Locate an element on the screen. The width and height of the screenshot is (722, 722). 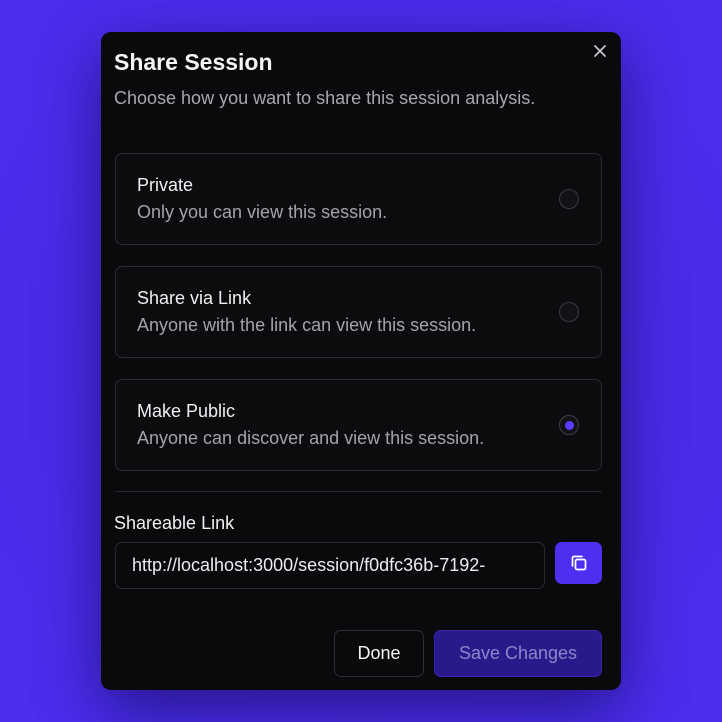
close-icon is located at coordinates (600, 51).